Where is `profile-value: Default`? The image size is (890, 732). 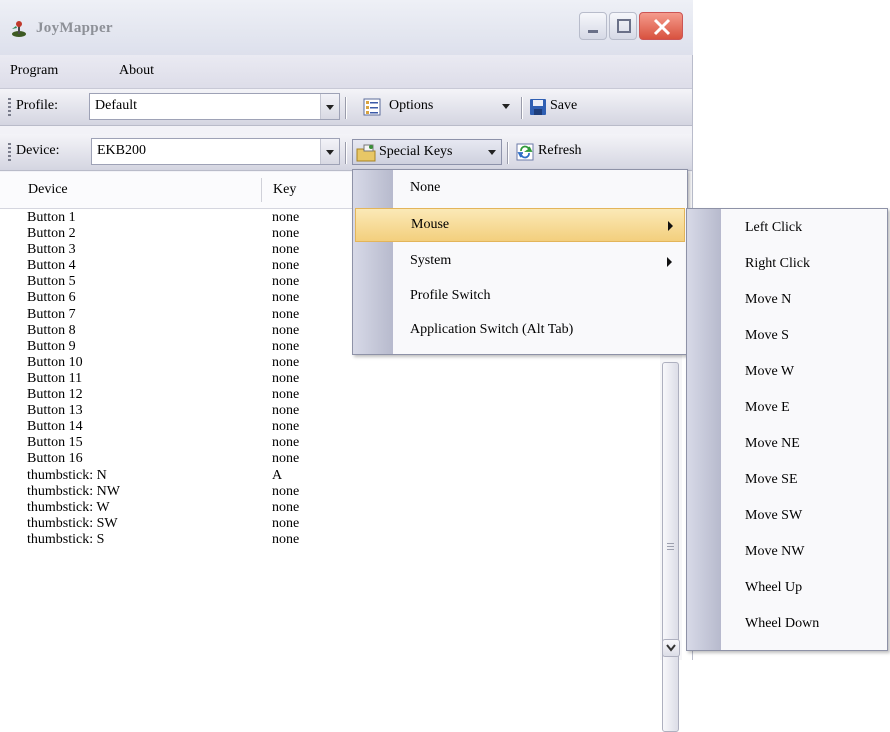
profile-value: Default is located at coordinates (116, 105).